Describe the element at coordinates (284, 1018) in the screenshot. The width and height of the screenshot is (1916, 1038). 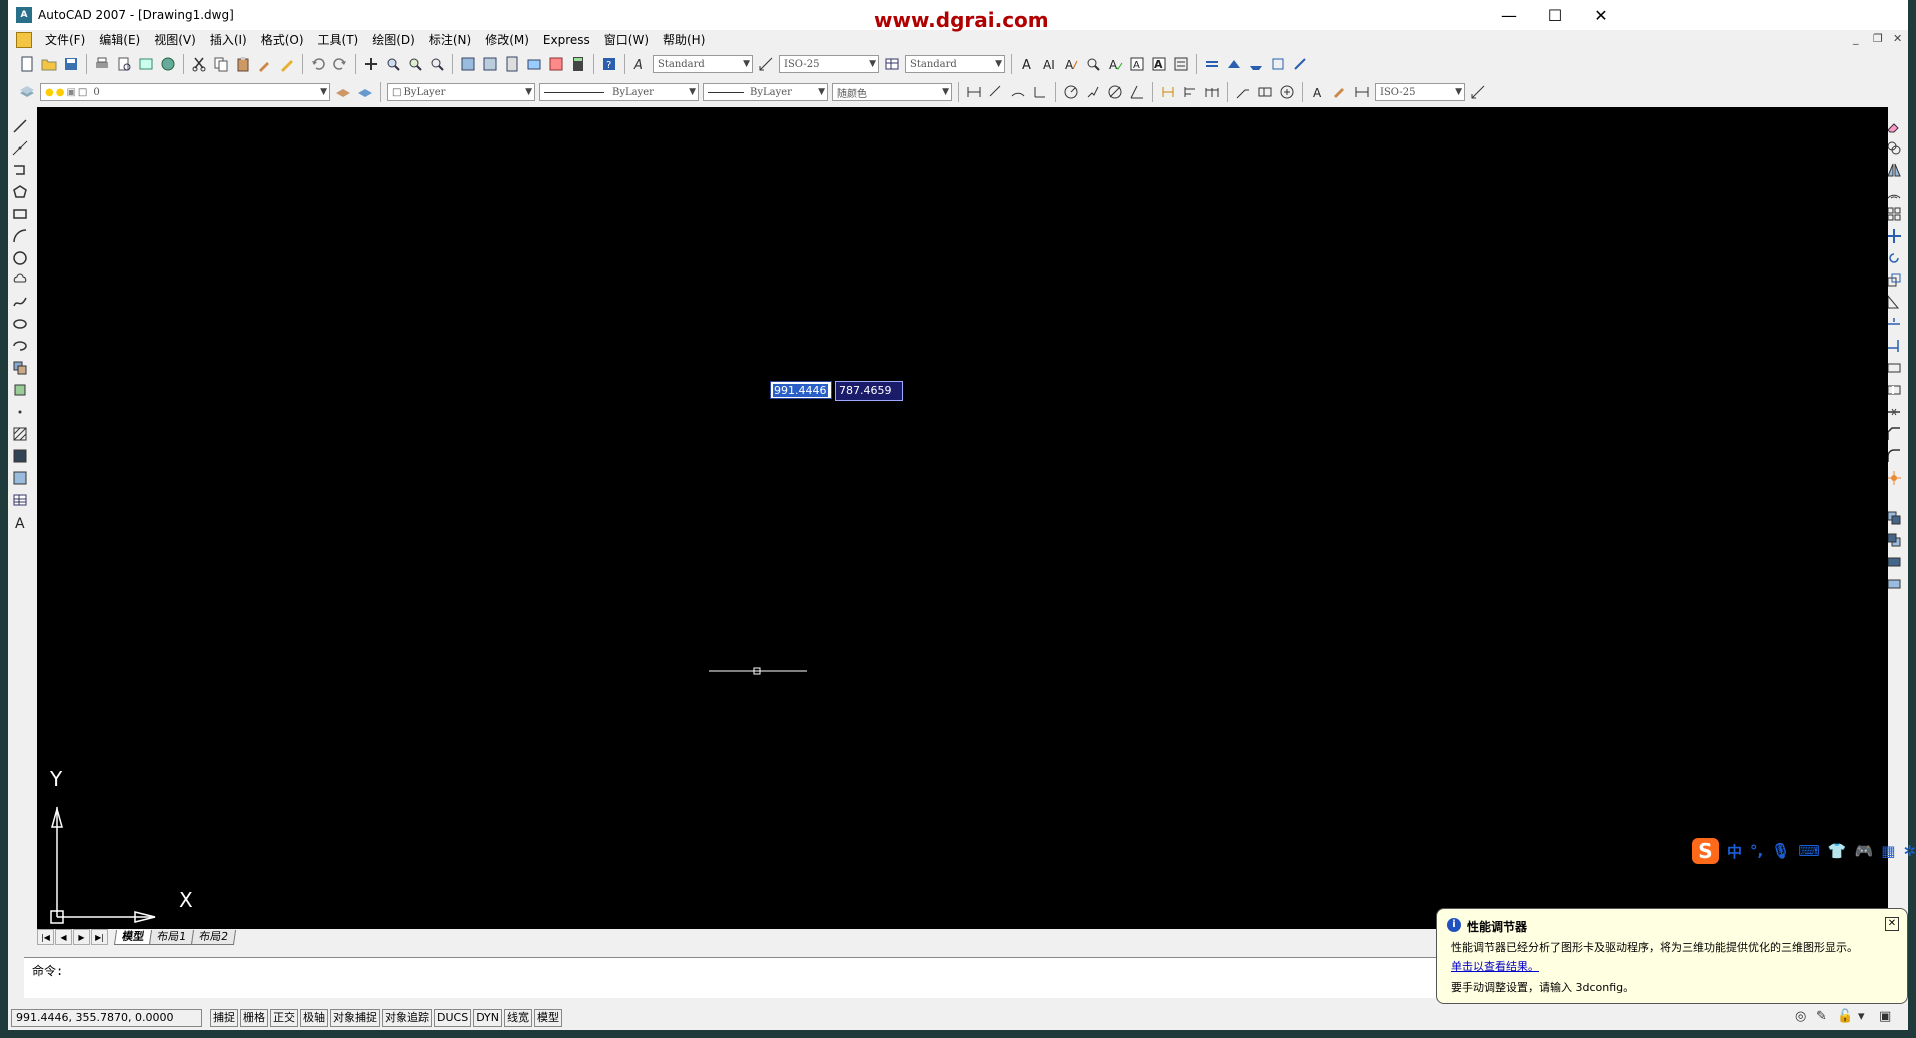
I see `ortho-toggle: 正交` at that location.